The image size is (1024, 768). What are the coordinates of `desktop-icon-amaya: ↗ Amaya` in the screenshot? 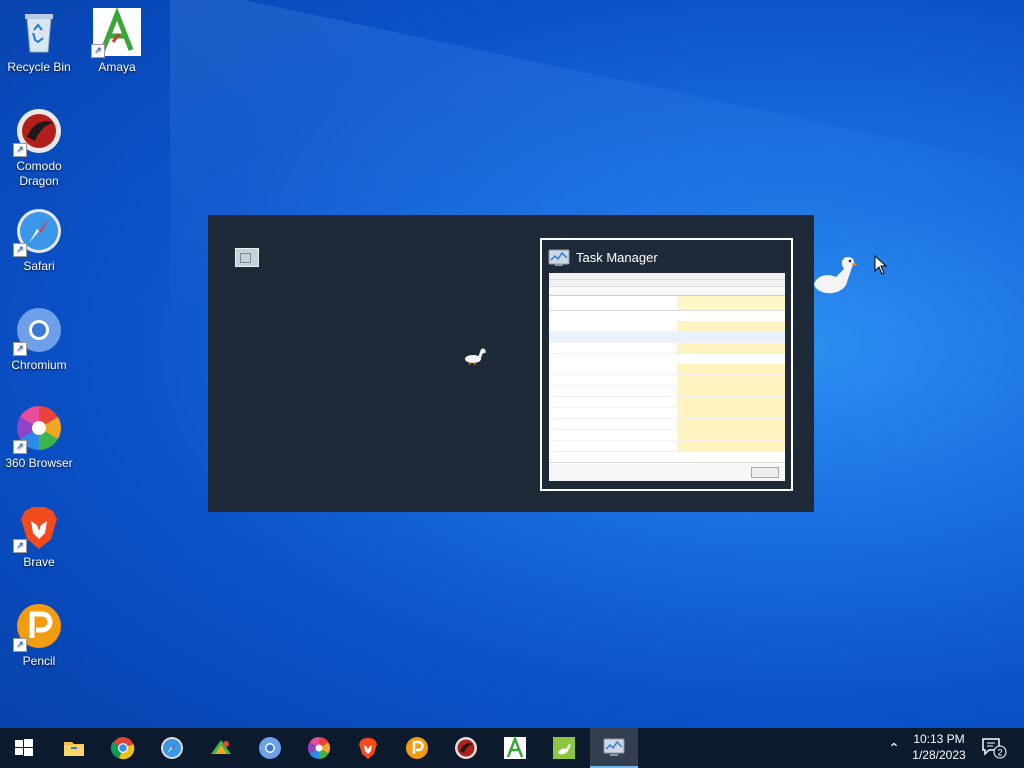 It's located at (117, 41).